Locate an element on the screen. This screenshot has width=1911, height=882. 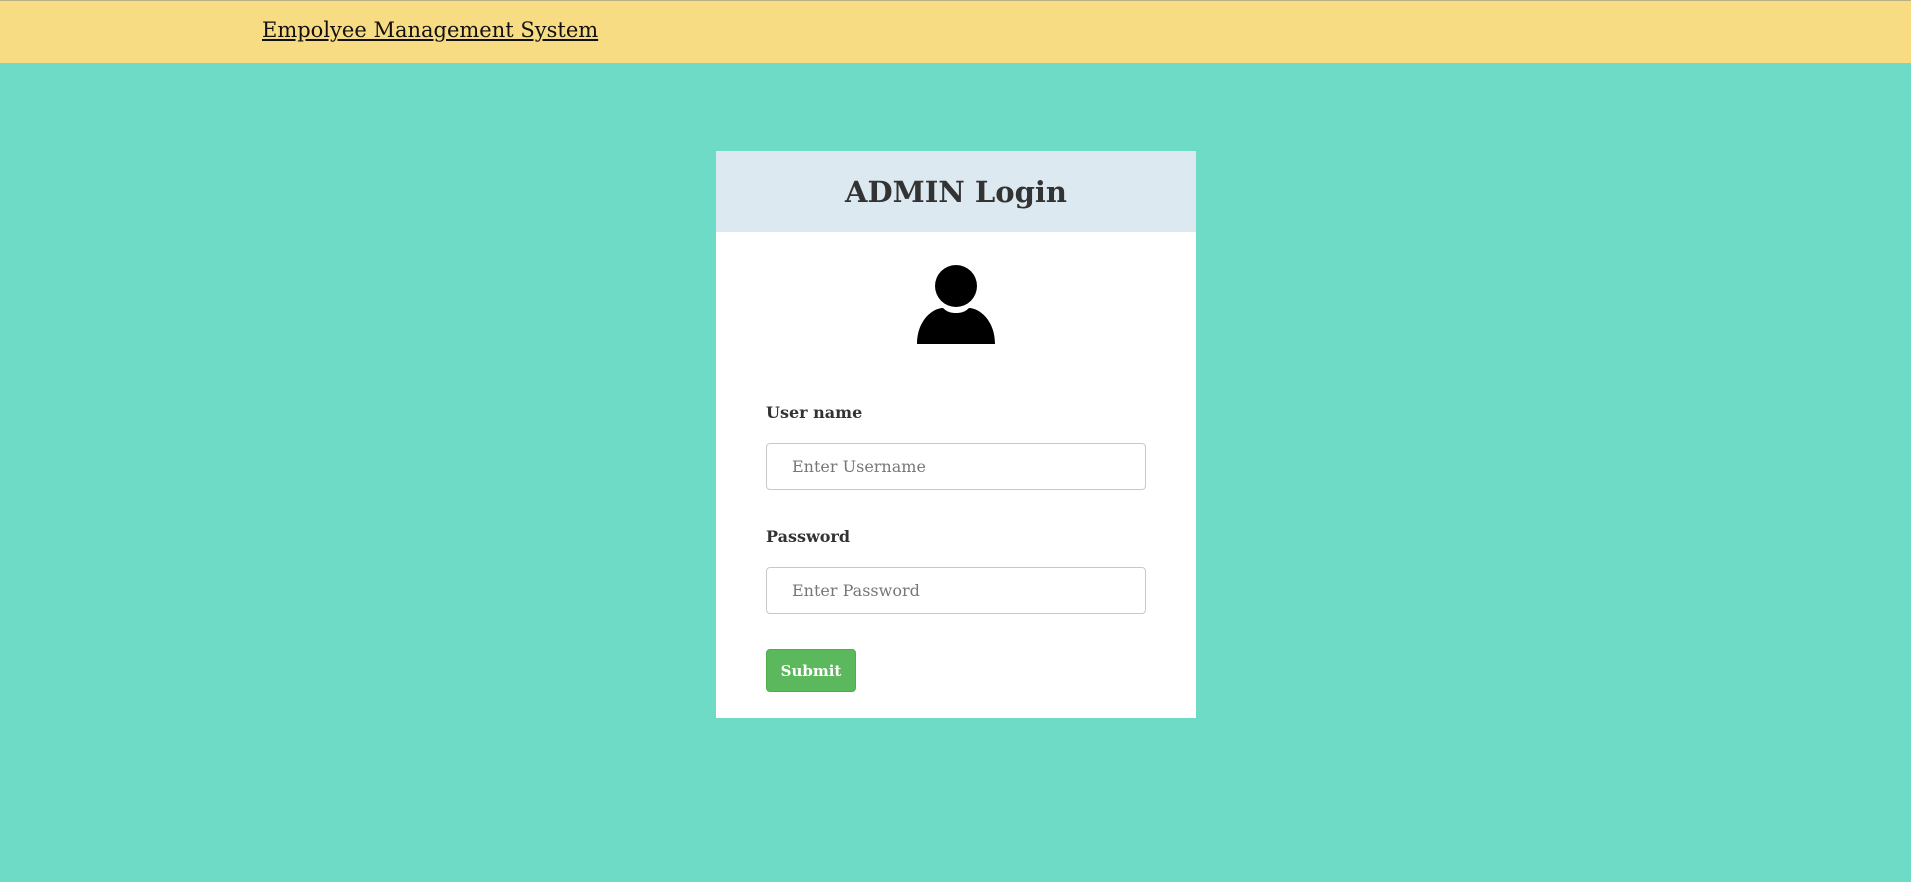
password-label: Password is located at coordinates (808, 536).